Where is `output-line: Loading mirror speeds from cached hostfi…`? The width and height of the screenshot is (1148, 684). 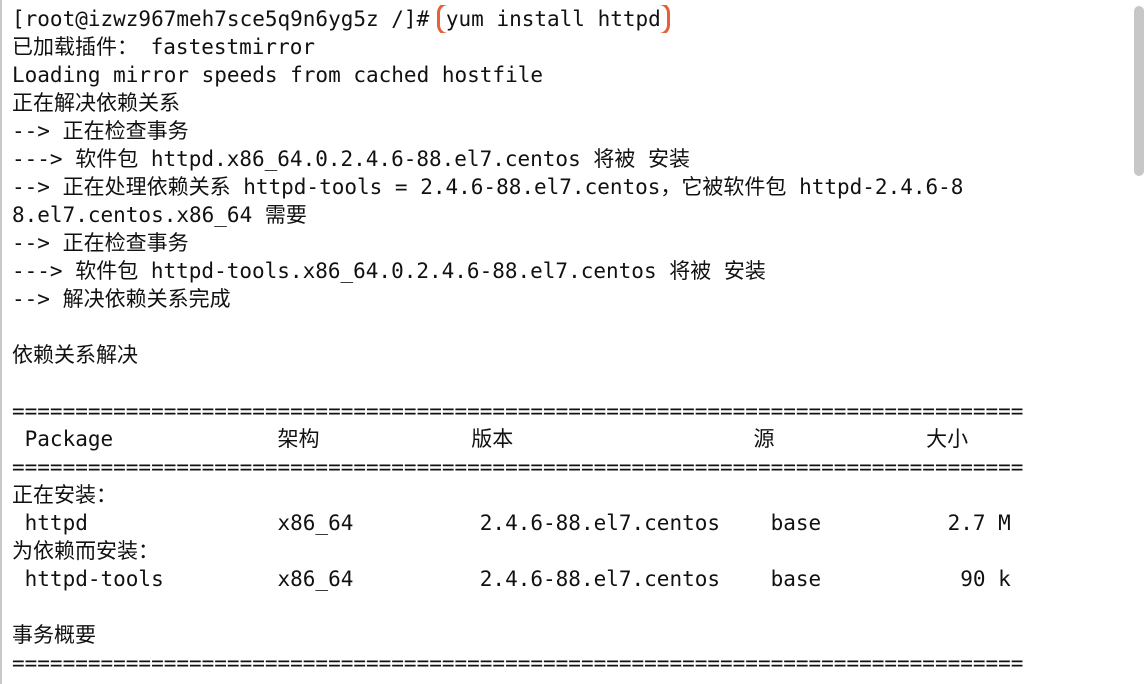 output-line: Loading mirror speeds from cached hostfi… is located at coordinates (278, 75).